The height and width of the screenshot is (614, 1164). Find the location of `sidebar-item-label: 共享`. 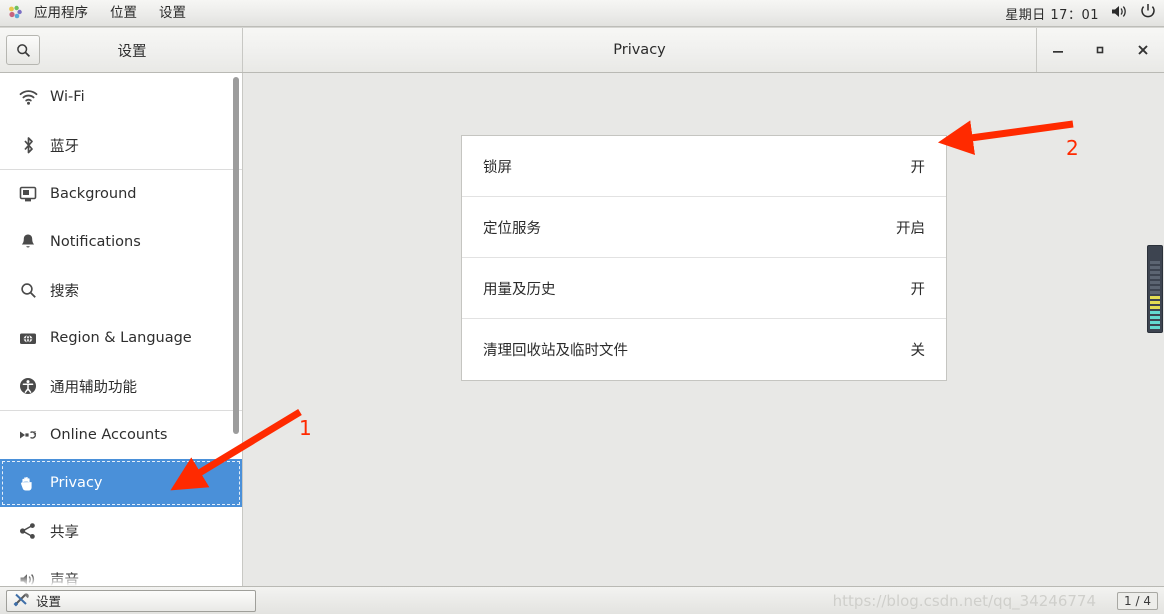

sidebar-item-label: 共享 is located at coordinates (64, 532).